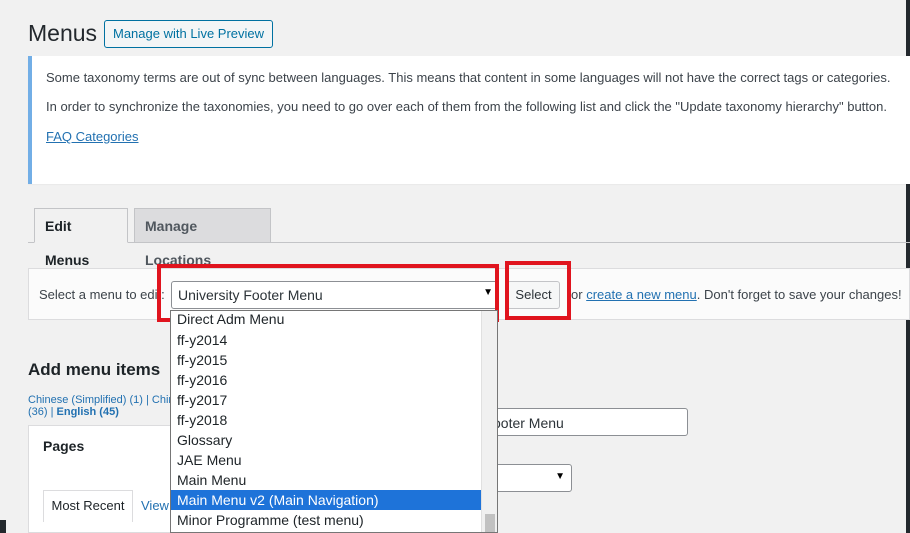 The image size is (910, 533). Describe the element at coordinates (560, 476) in the screenshot. I see `chevron-down-icon: ▼` at that location.